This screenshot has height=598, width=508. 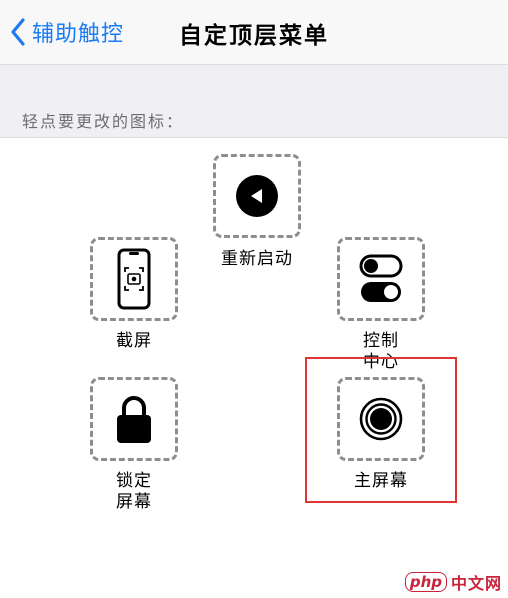 What do you see at coordinates (381, 351) in the screenshot?
I see `tile-control-center-label: 控制 中心` at bounding box center [381, 351].